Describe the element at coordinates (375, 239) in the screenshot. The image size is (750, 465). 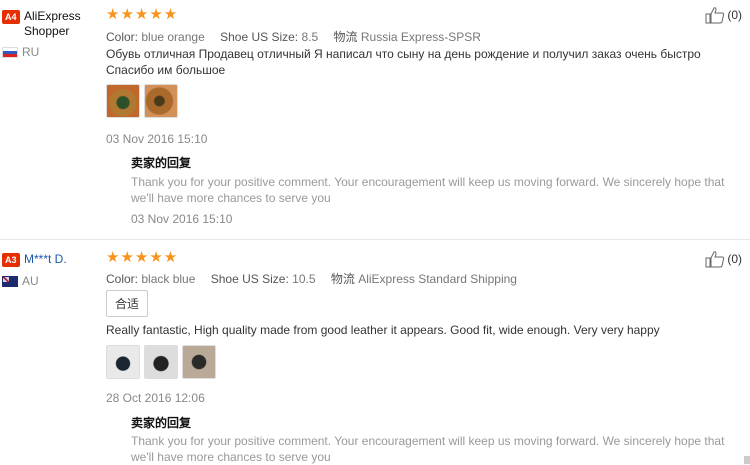
I see `review-divider` at that location.